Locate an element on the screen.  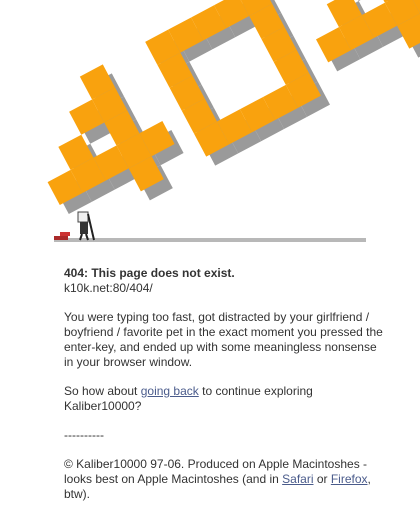
error-title: 404: This page does not exist. is located at coordinates (149, 273).